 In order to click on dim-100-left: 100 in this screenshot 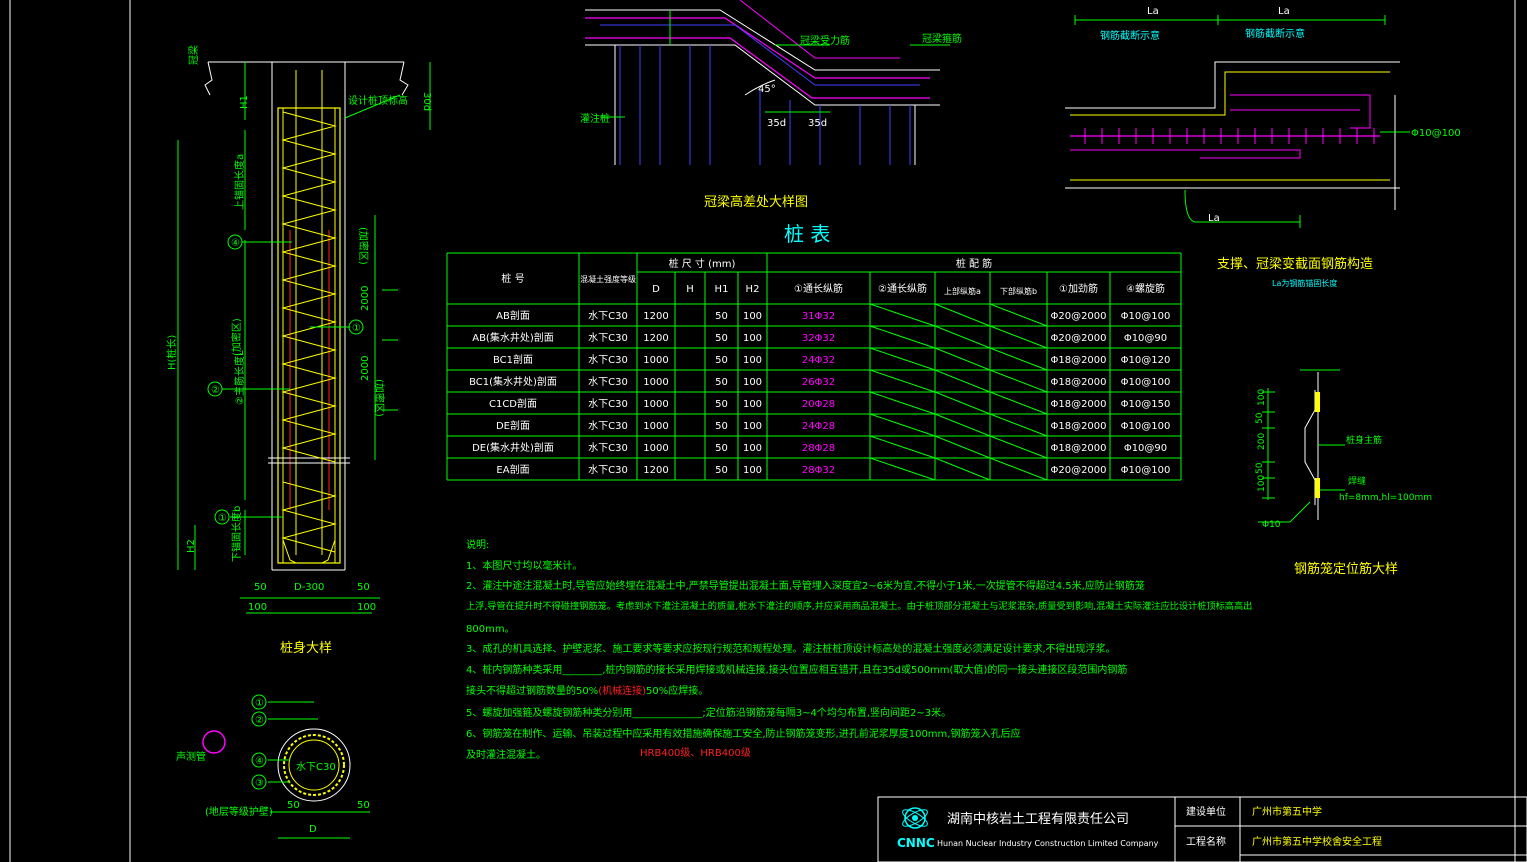, I will do `click(257, 607)`.